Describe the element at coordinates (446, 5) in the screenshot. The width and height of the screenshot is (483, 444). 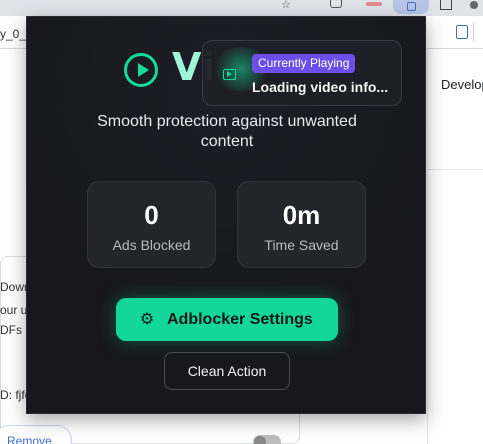
I see `tab-icon` at that location.